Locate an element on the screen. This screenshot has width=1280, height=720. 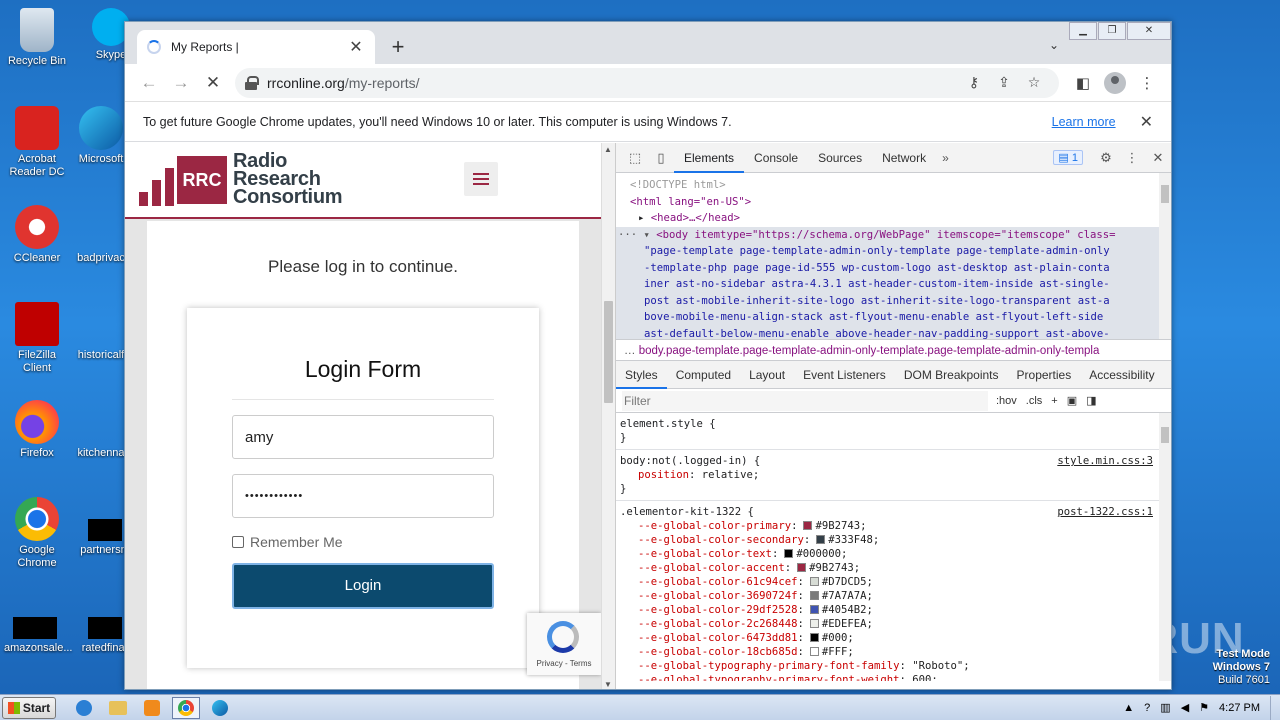
hamburger-menu-icon is located at coordinates (481, 179).